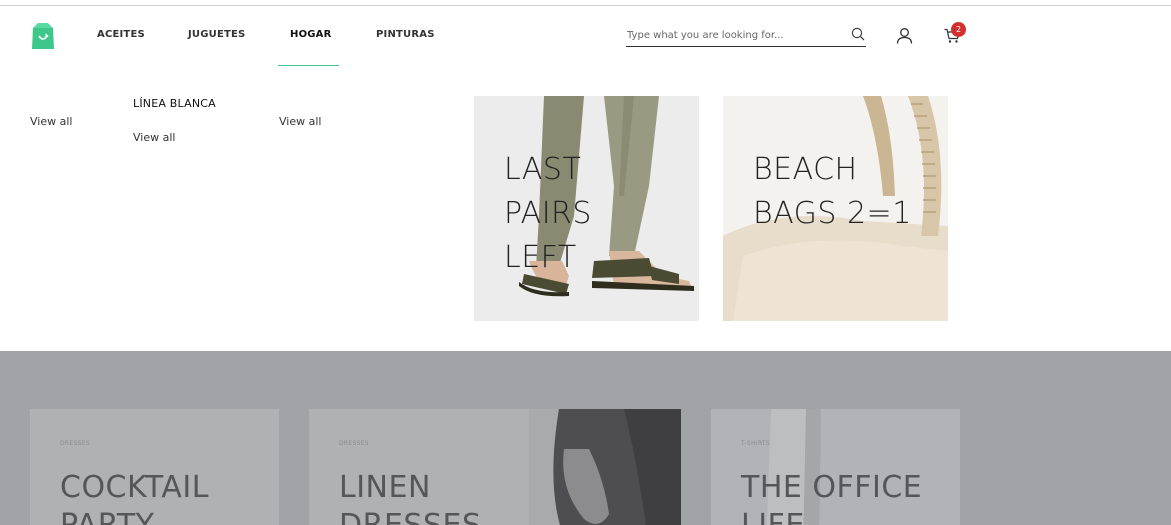 This screenshot has width=1171, height=525. What do you see at coordinates (755, 443) in the screenshot?
I see `card-category: T-SHIRTS` at bounding box center [755, 443].